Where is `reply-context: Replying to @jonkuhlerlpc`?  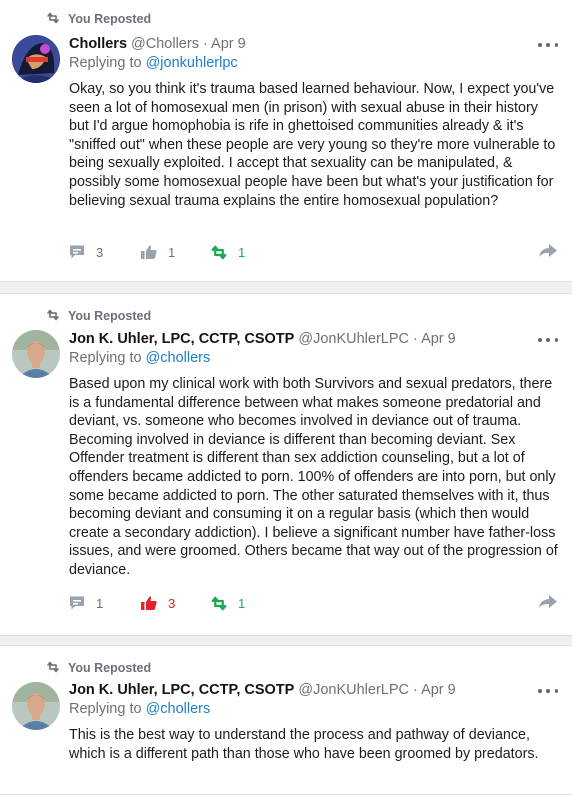
reply-context: Replying to @jonkuhlerlpc is located at coordinates (153, 64).